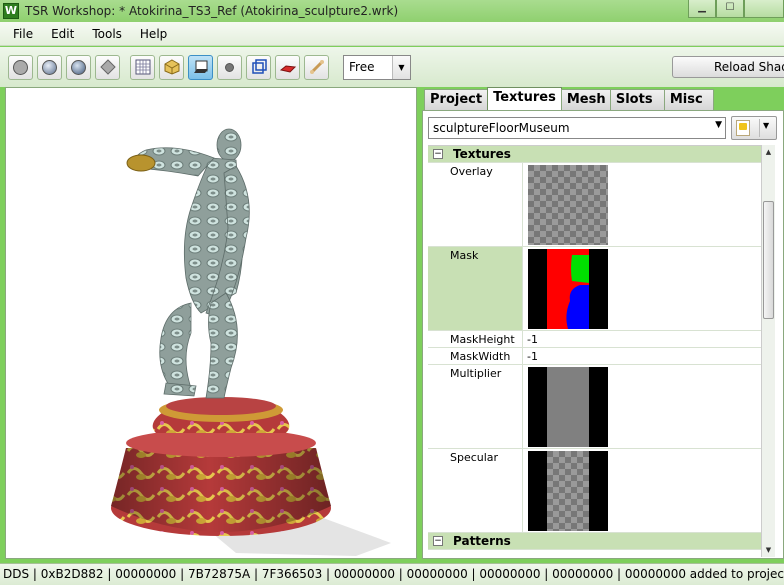  What do you see at coordinates (577, 128) in the screenshot?
I see `shader-select: sculptureFloorMuseum ▼` at bounding box center [577, 128].